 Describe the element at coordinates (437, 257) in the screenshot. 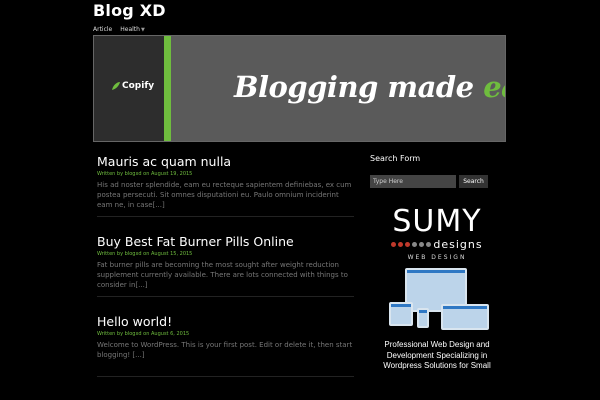

I see `ad-web-design: WEB DESIGN` at that location.